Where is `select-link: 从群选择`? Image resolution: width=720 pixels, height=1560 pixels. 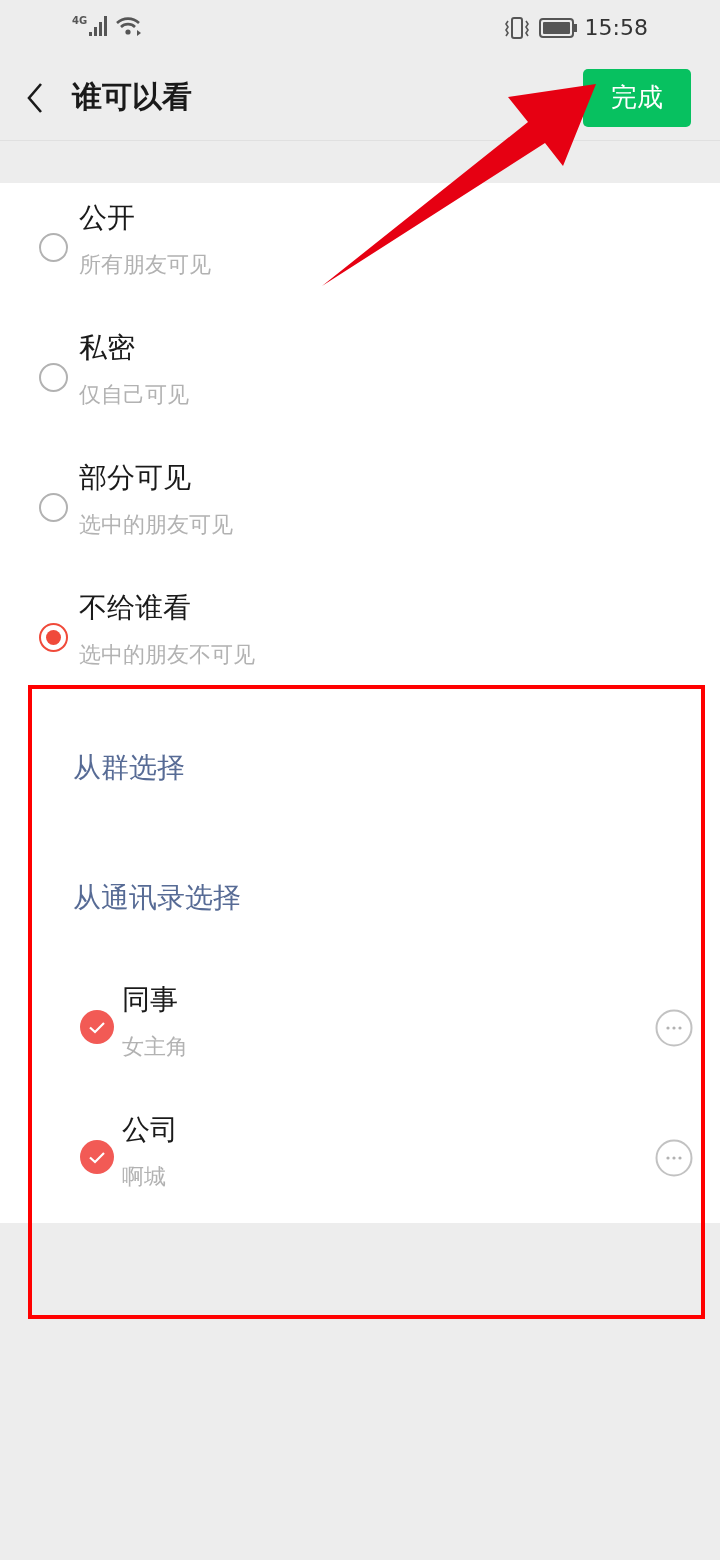
select-link: 从群选择 is located at coordinates (129, 768).